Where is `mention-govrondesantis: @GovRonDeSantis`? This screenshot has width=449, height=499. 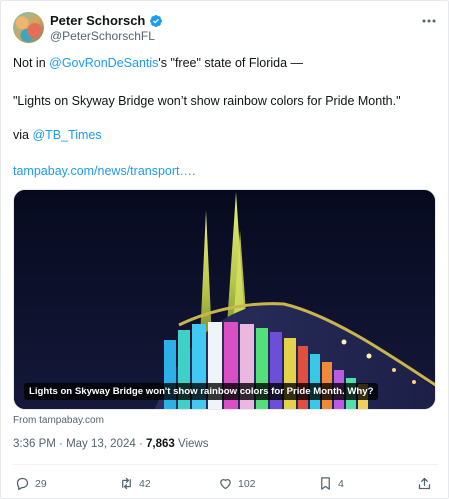
mention-govrondesantis: @GovRonDeSantis is located at coordinates (103, 63).